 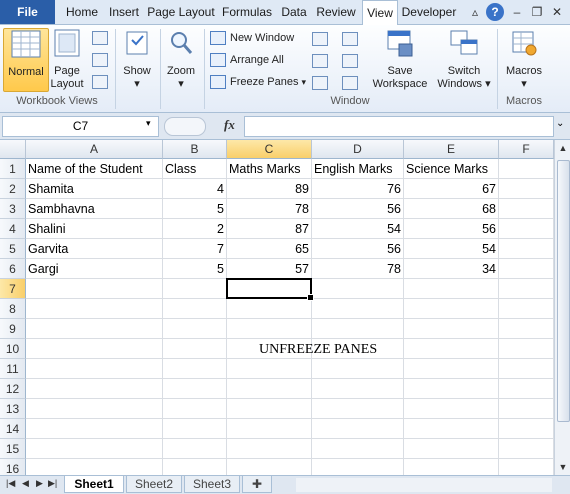 I want to click on tab-insert: Insert, so click(x=124, y=12).